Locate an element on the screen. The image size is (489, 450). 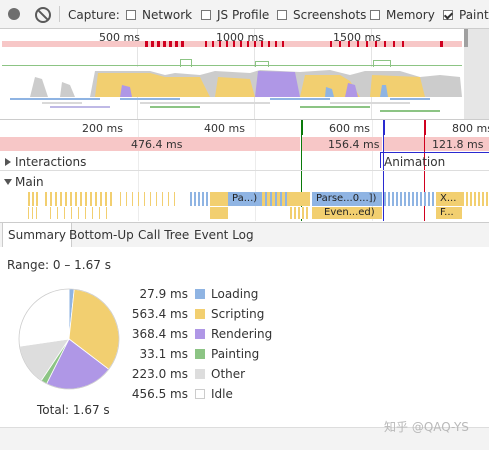
flamechart-tick: 200 ms is located at coordinates (102, 128).